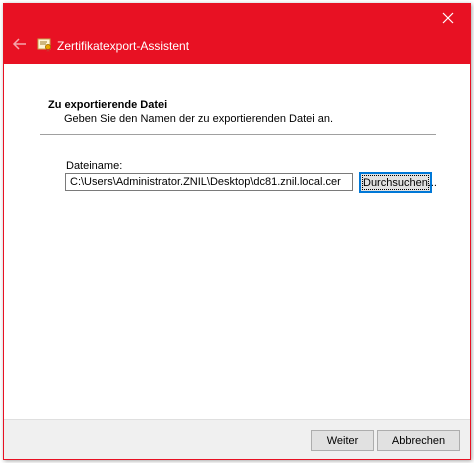 The width and height of the screenshot is (474, 463). Describe the element at coordinates (108, 105) in the screenshot. I see `section-title: Zu exportierende Datei` at that location.